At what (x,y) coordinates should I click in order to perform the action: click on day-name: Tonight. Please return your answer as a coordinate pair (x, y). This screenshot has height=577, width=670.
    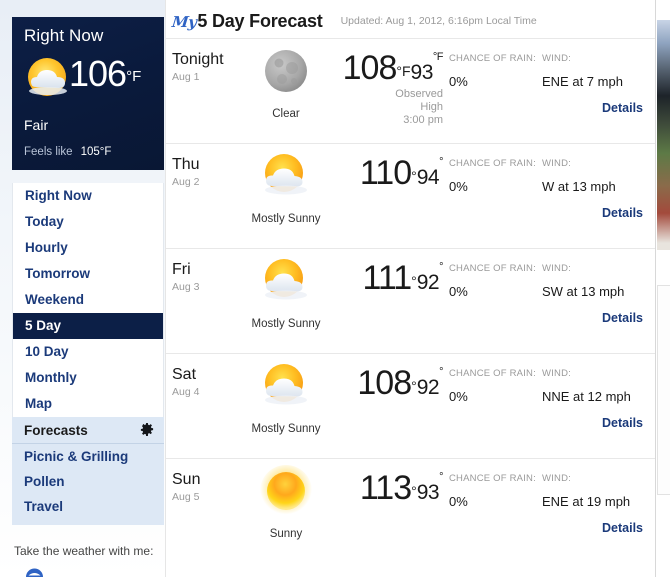
    Looking at the image, I should click on (198, 59).